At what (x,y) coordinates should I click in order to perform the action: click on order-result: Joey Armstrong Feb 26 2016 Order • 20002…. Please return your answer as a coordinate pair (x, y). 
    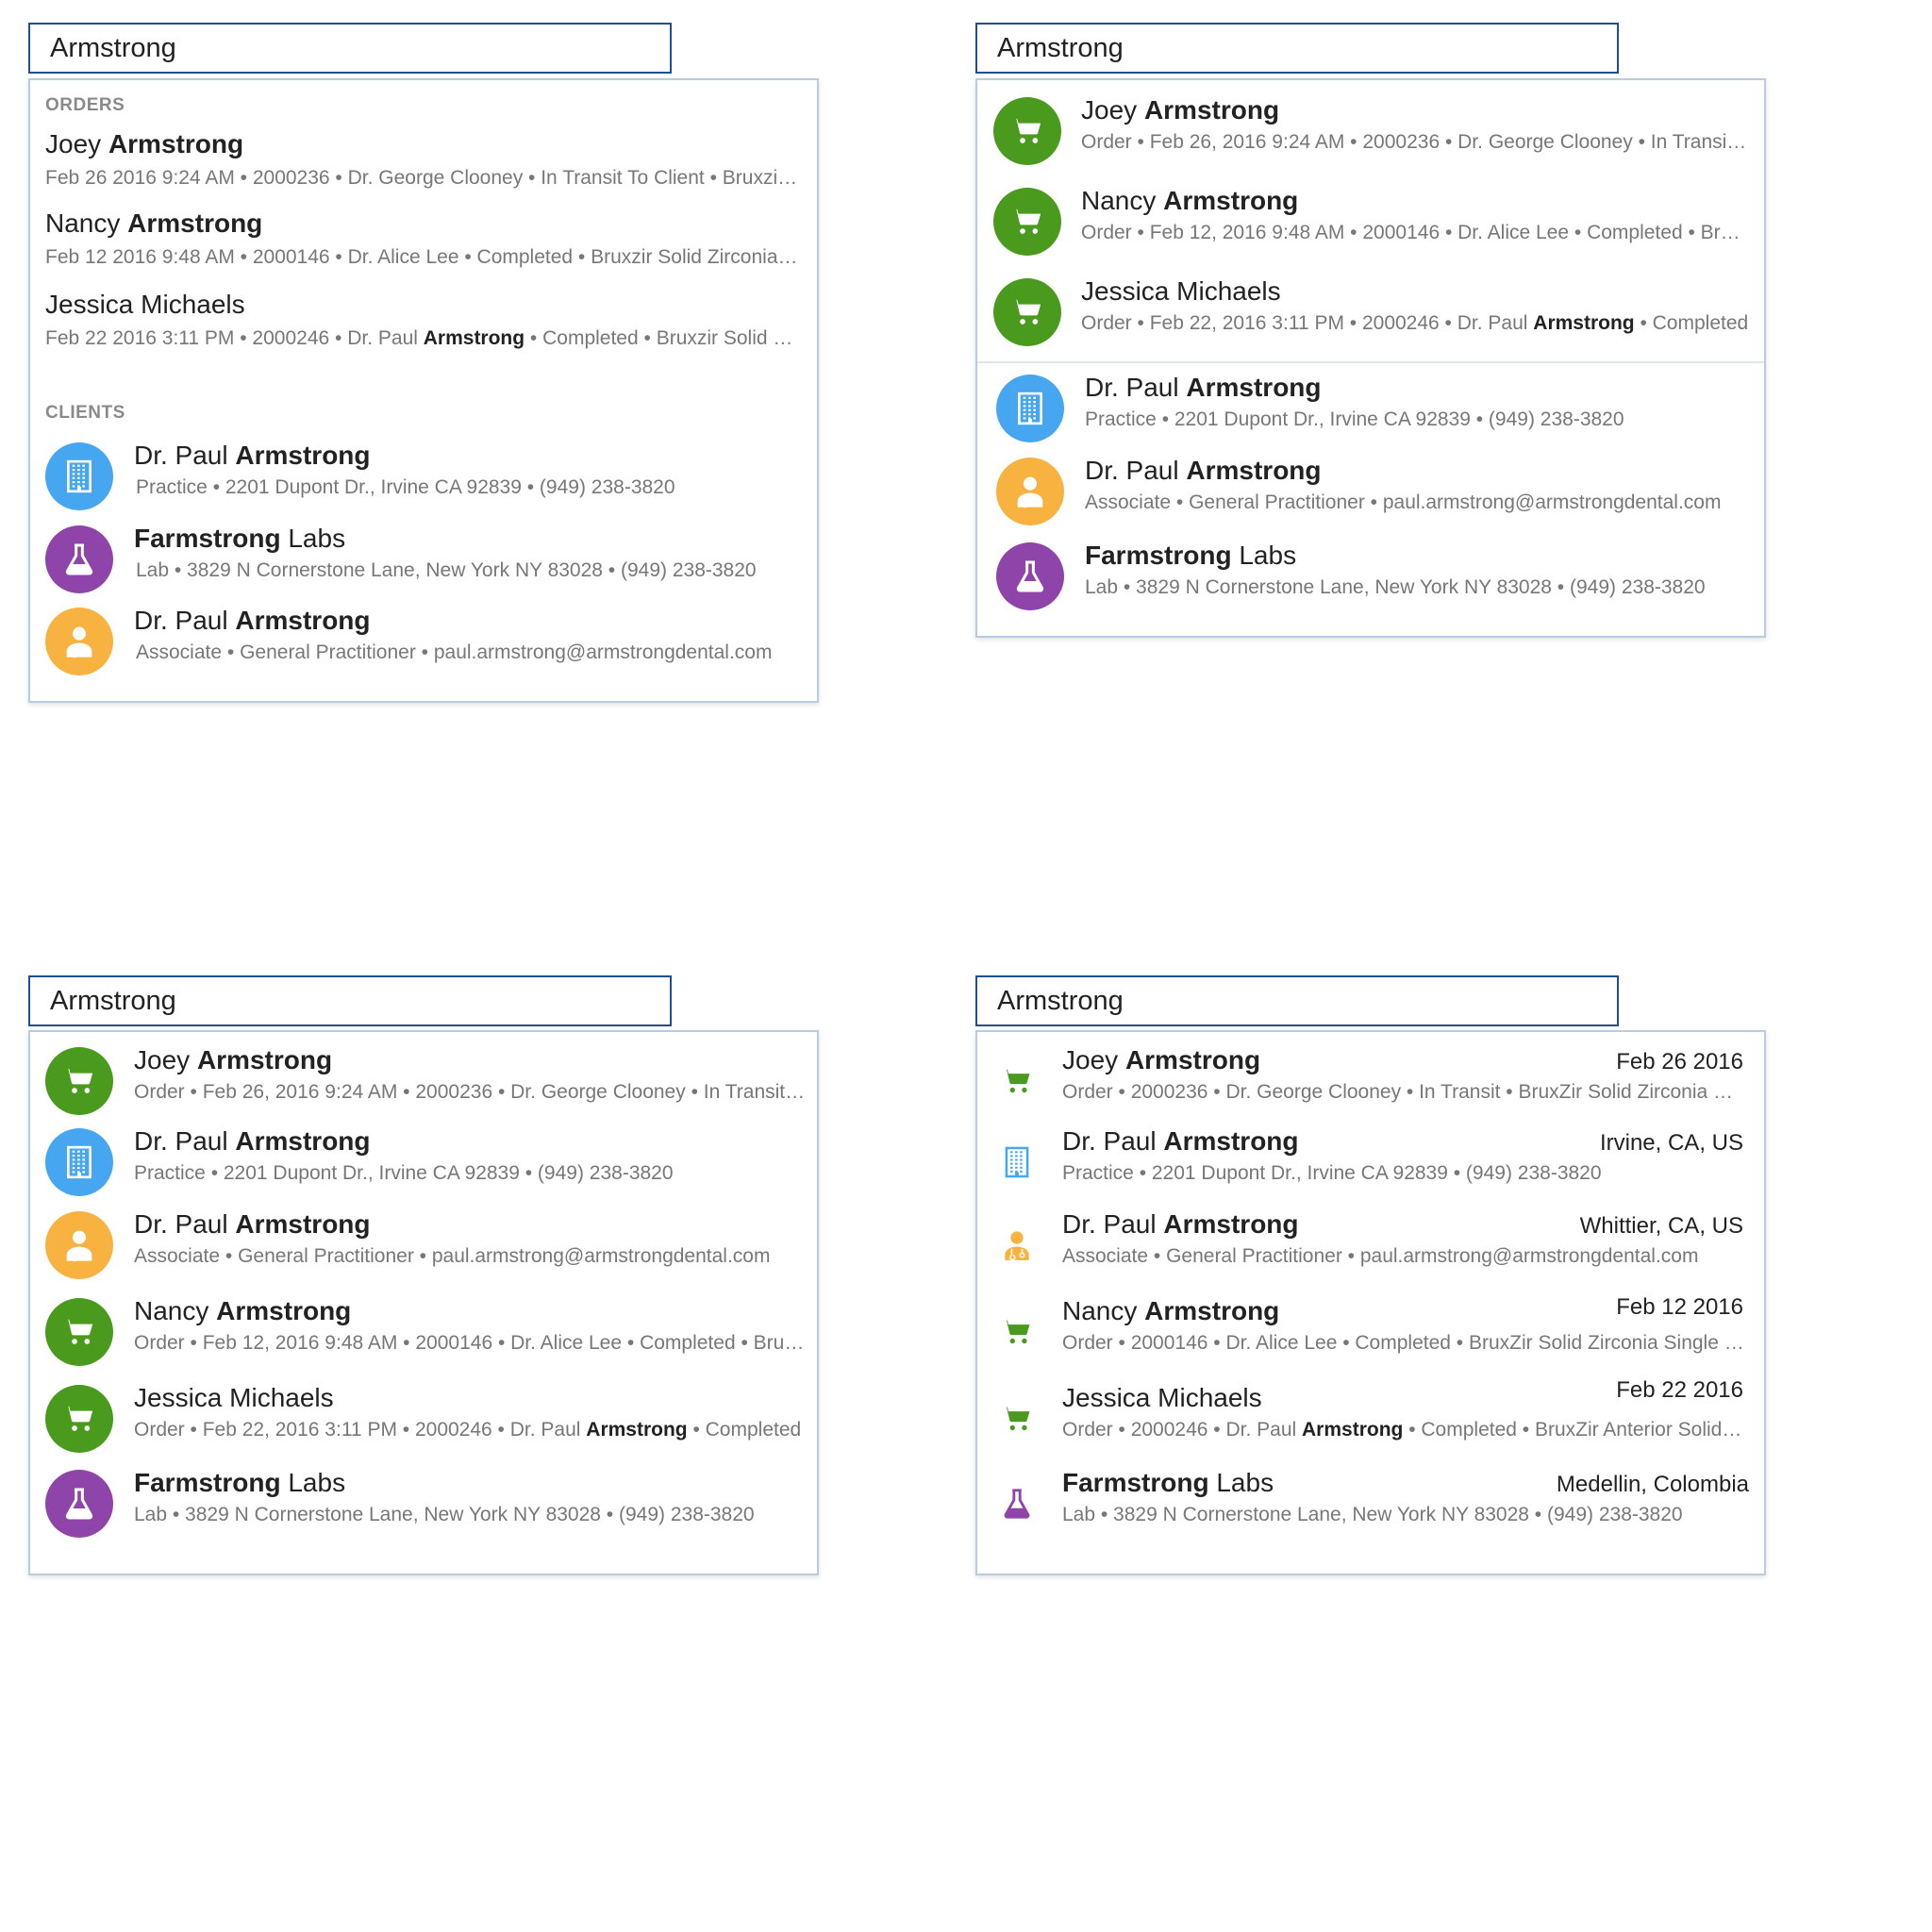
    Looking at the image, I should click on (1370, 1081).